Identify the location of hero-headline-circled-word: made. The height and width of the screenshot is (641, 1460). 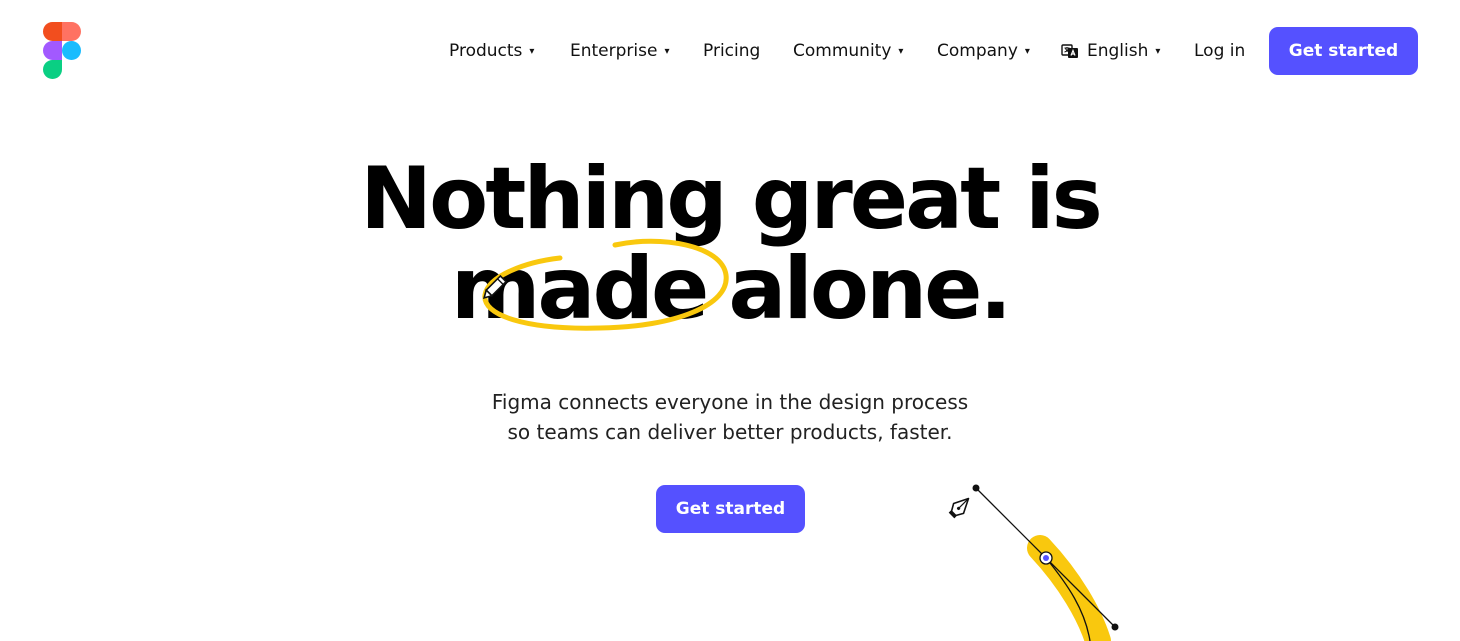
(580, 289).